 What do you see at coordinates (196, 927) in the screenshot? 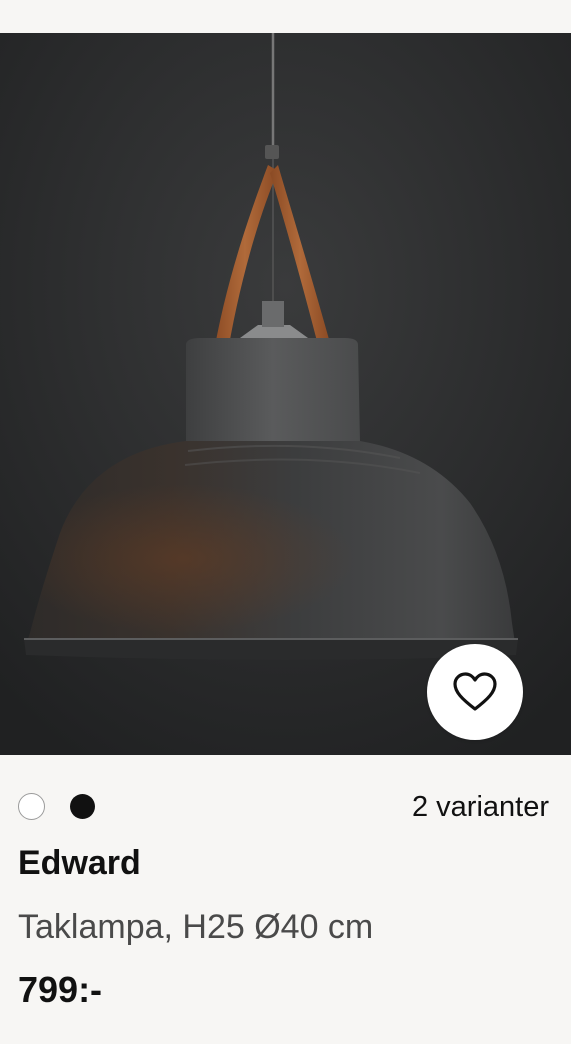
I see `product-description: Taklampa, H25 Ø40 cm` at bounding box center [196, 927].